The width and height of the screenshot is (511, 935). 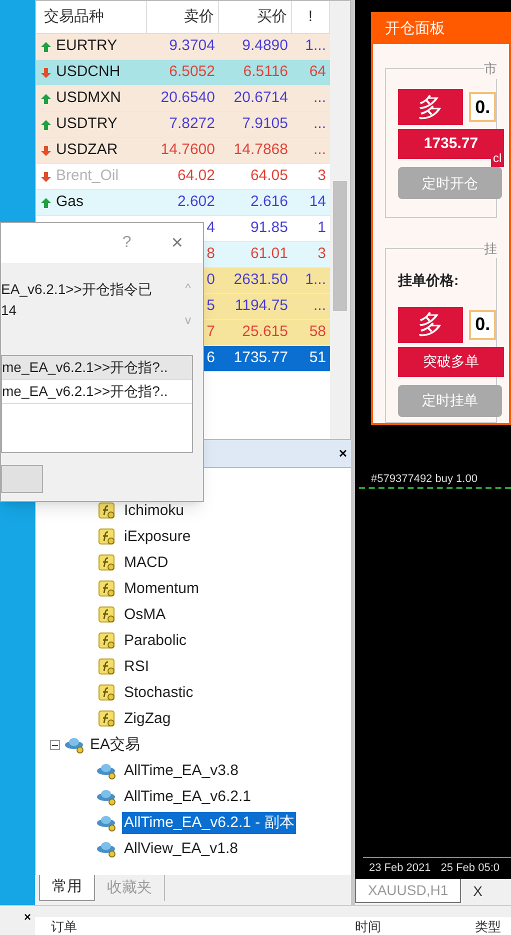 I want to click on spread-value: 14, so click(x=317, y=202).